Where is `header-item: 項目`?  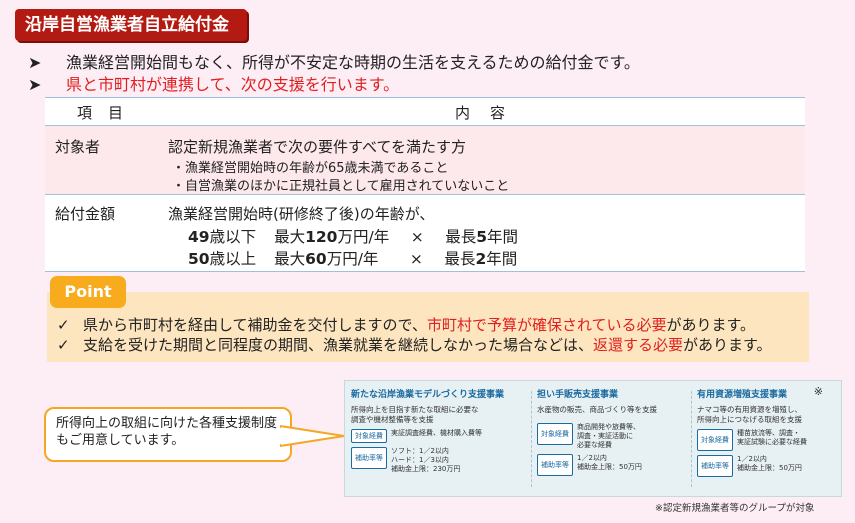 header-item: 項目 is located at coordinates (108, 113).